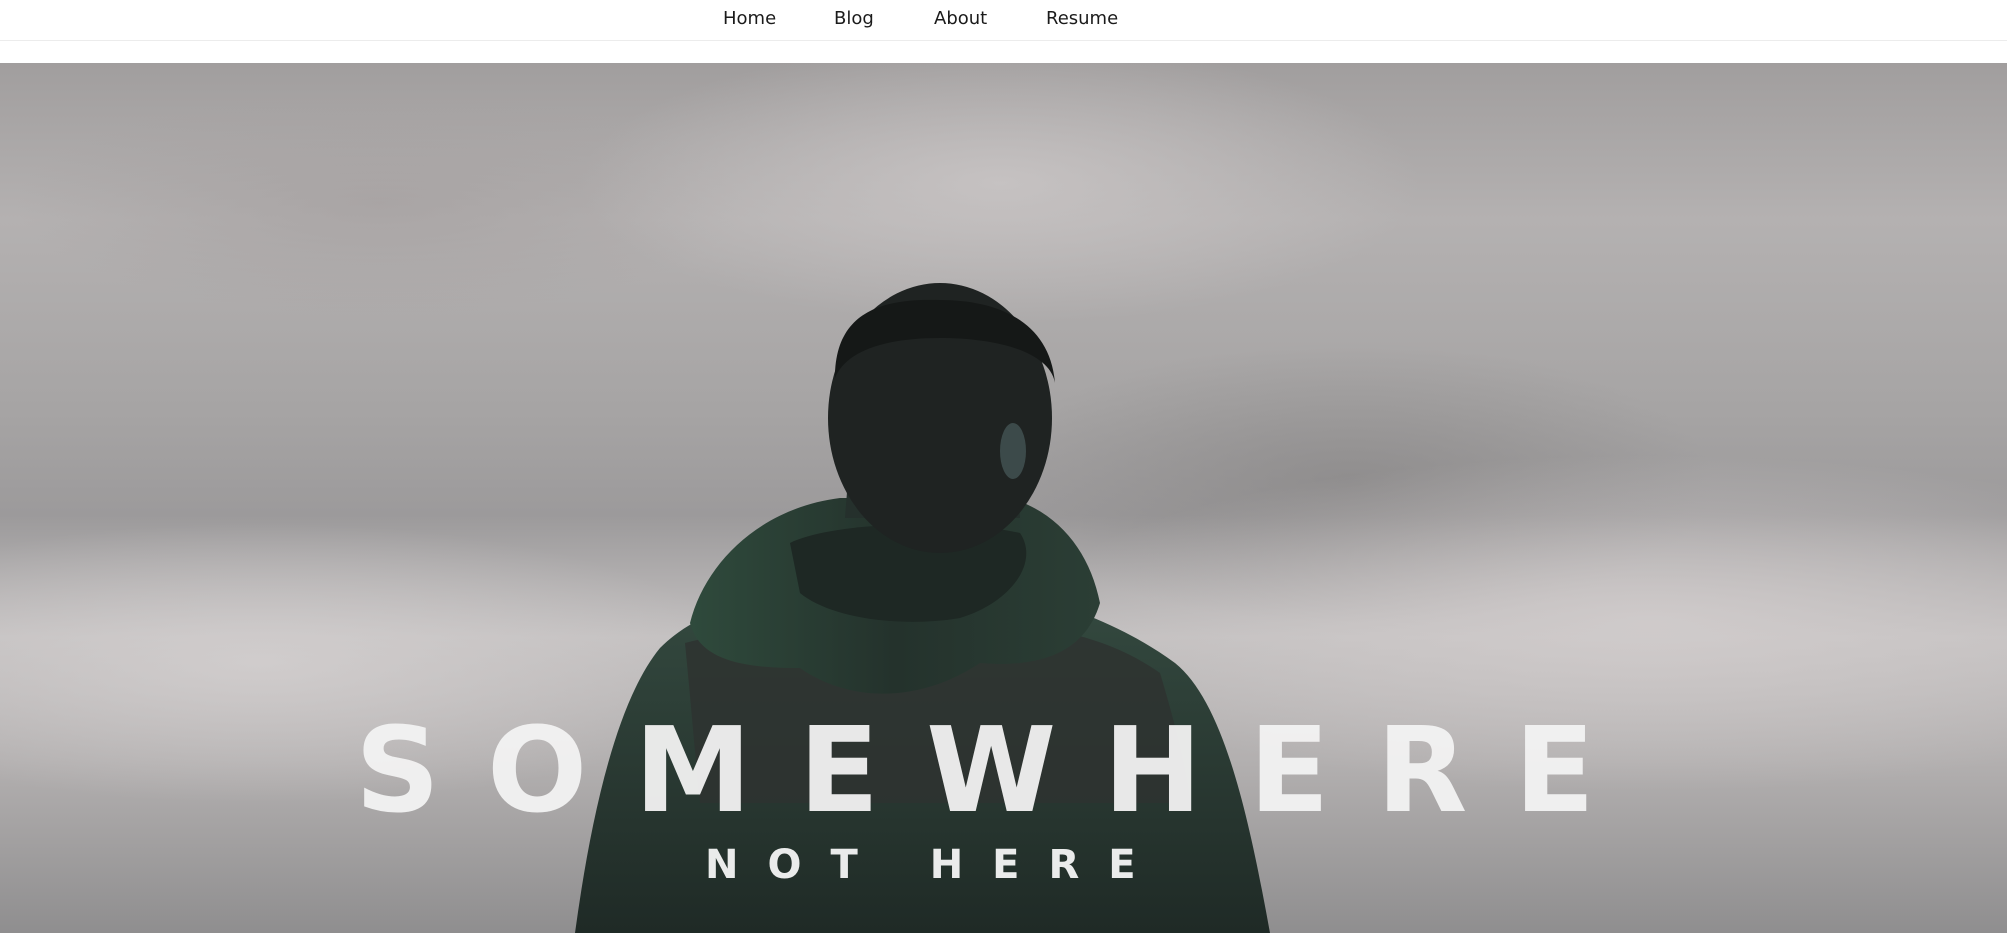 The image size is (2007, 933). What do you see at coordinates (1152, 770) in the screenshot?
I see `hero-title-letter: H` at bounding box center [1152, 770].